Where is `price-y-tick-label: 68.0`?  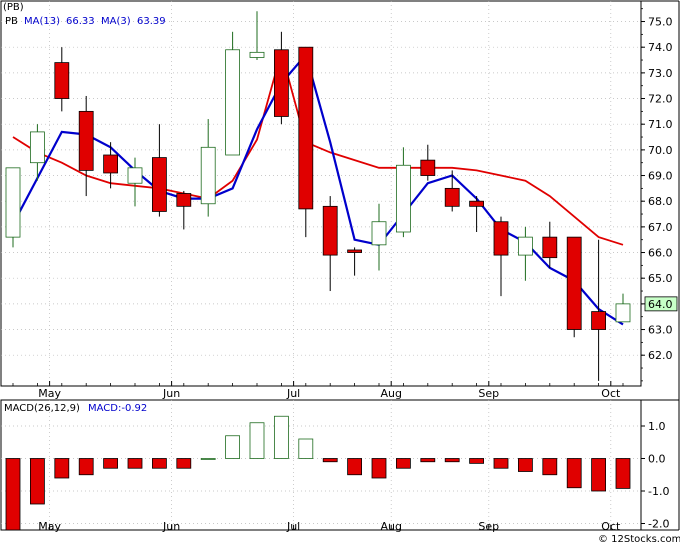 price-y-tick-label: 68.0 is located at coordinates (660, 201).